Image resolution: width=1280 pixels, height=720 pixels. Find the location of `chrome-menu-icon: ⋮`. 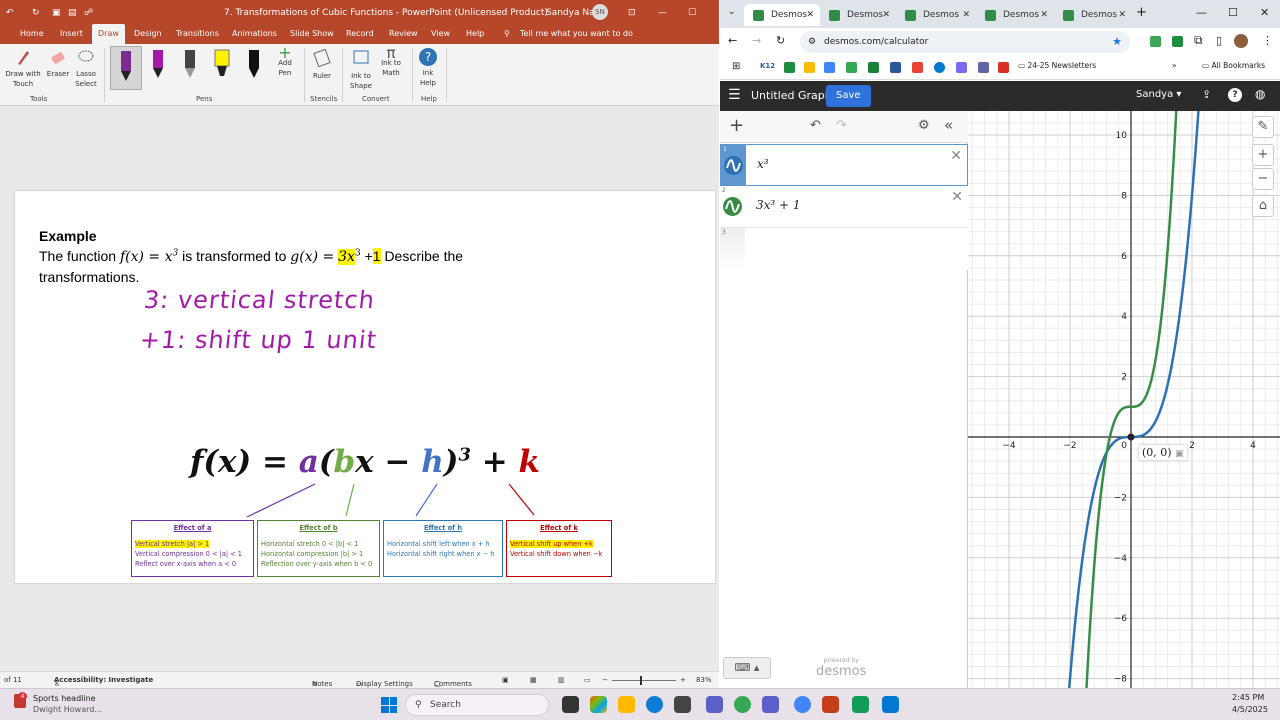

chrome-menu-icon: ⋮ is located at coordinates (1267, 40).